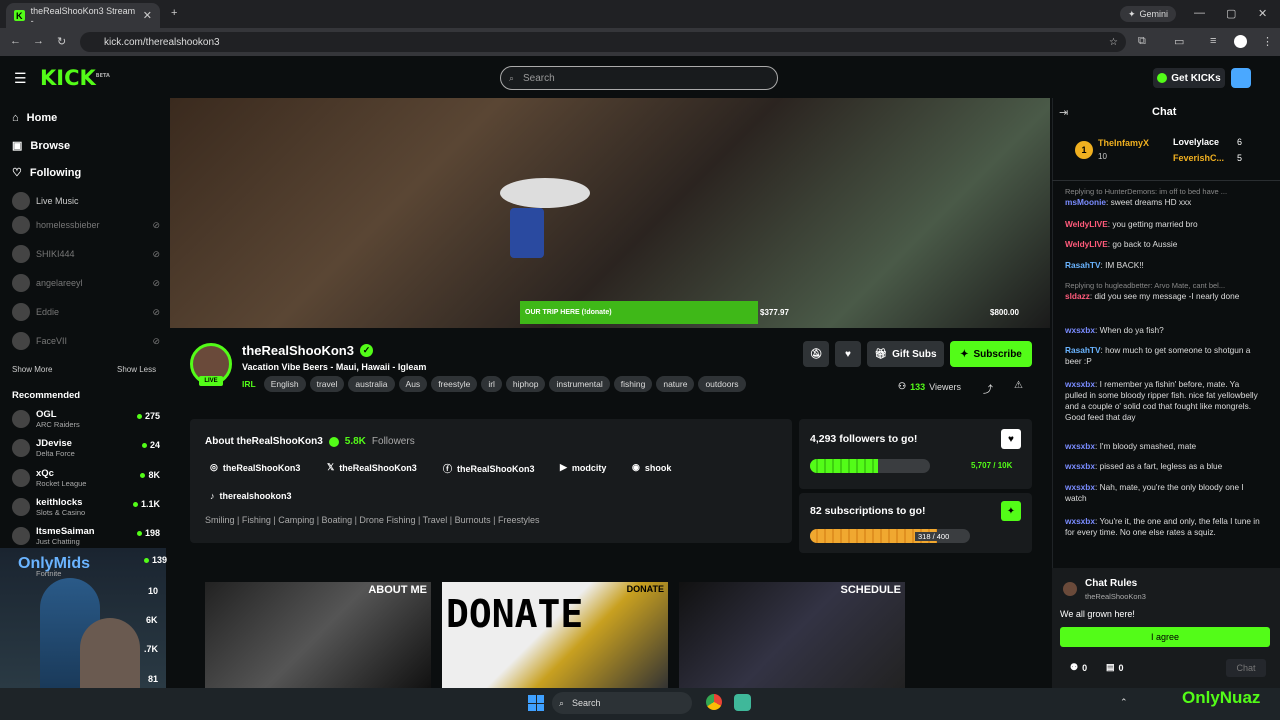  Describe the element at coordinates (174, 13) in the screenshot. I see `new-tab-icon: +` at that location.